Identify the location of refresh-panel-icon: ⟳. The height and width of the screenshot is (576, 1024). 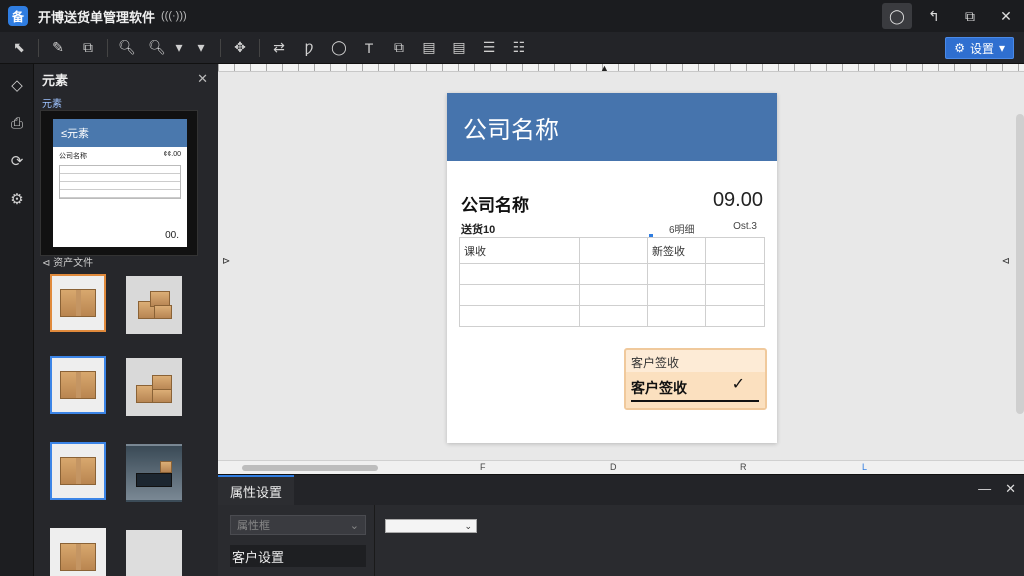
(17, 161).